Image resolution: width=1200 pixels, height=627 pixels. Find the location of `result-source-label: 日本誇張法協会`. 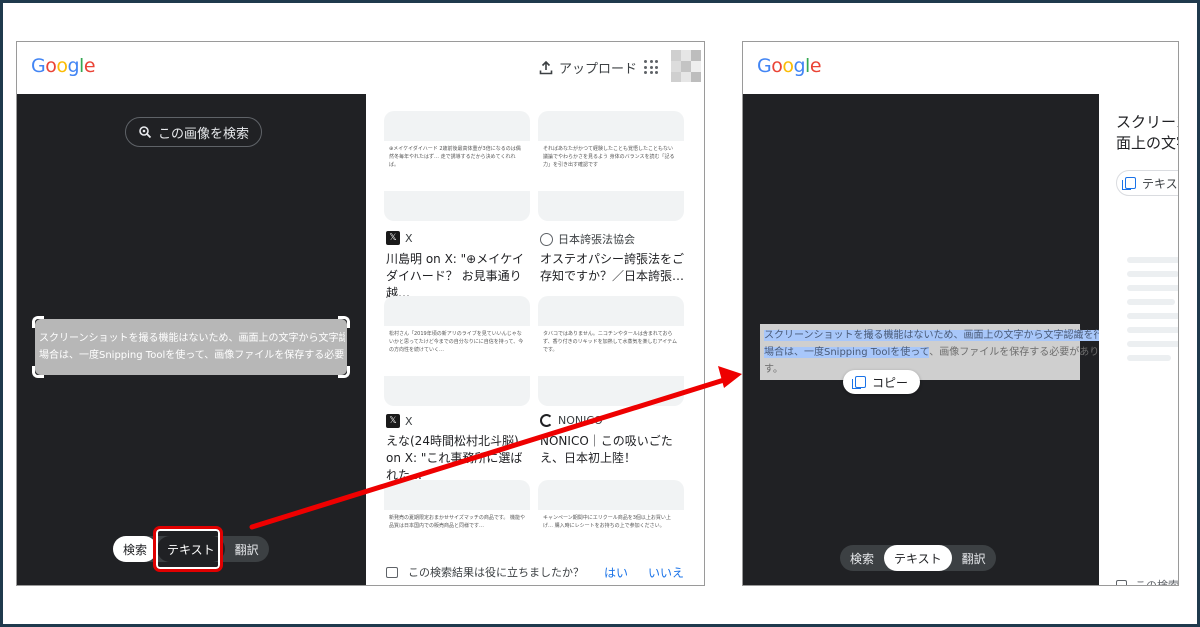

result-source-label: 日本誇張法協会 is located at coordinates (596, 239).